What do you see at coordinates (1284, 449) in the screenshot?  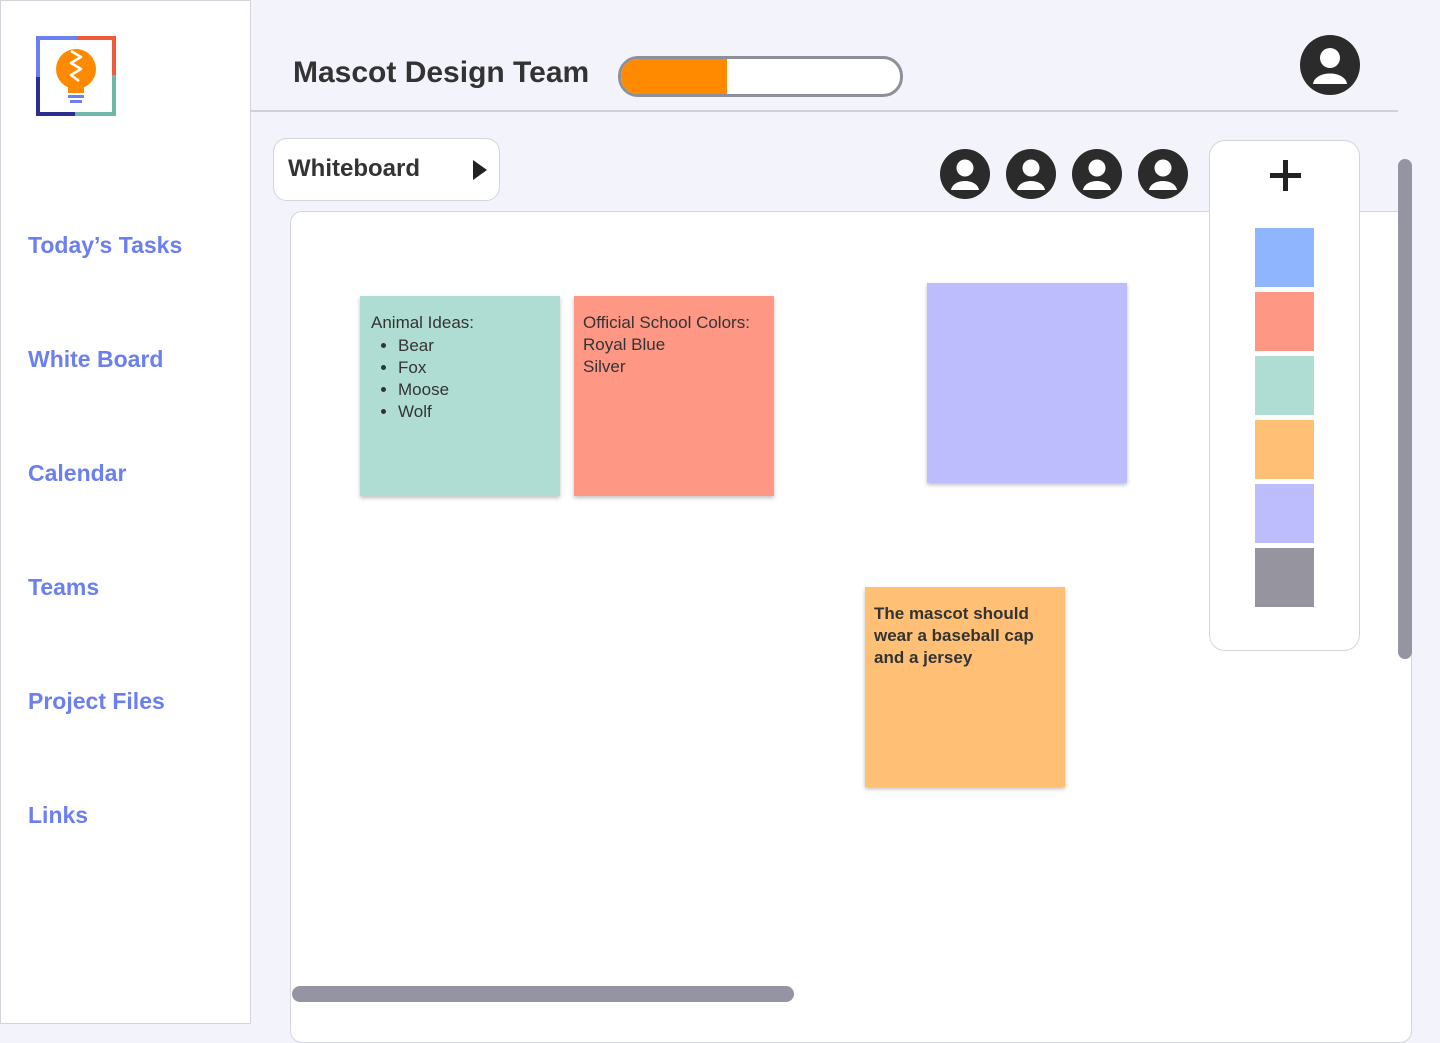 I see `color-swatch-orange` at bounding box center [1284, 449].